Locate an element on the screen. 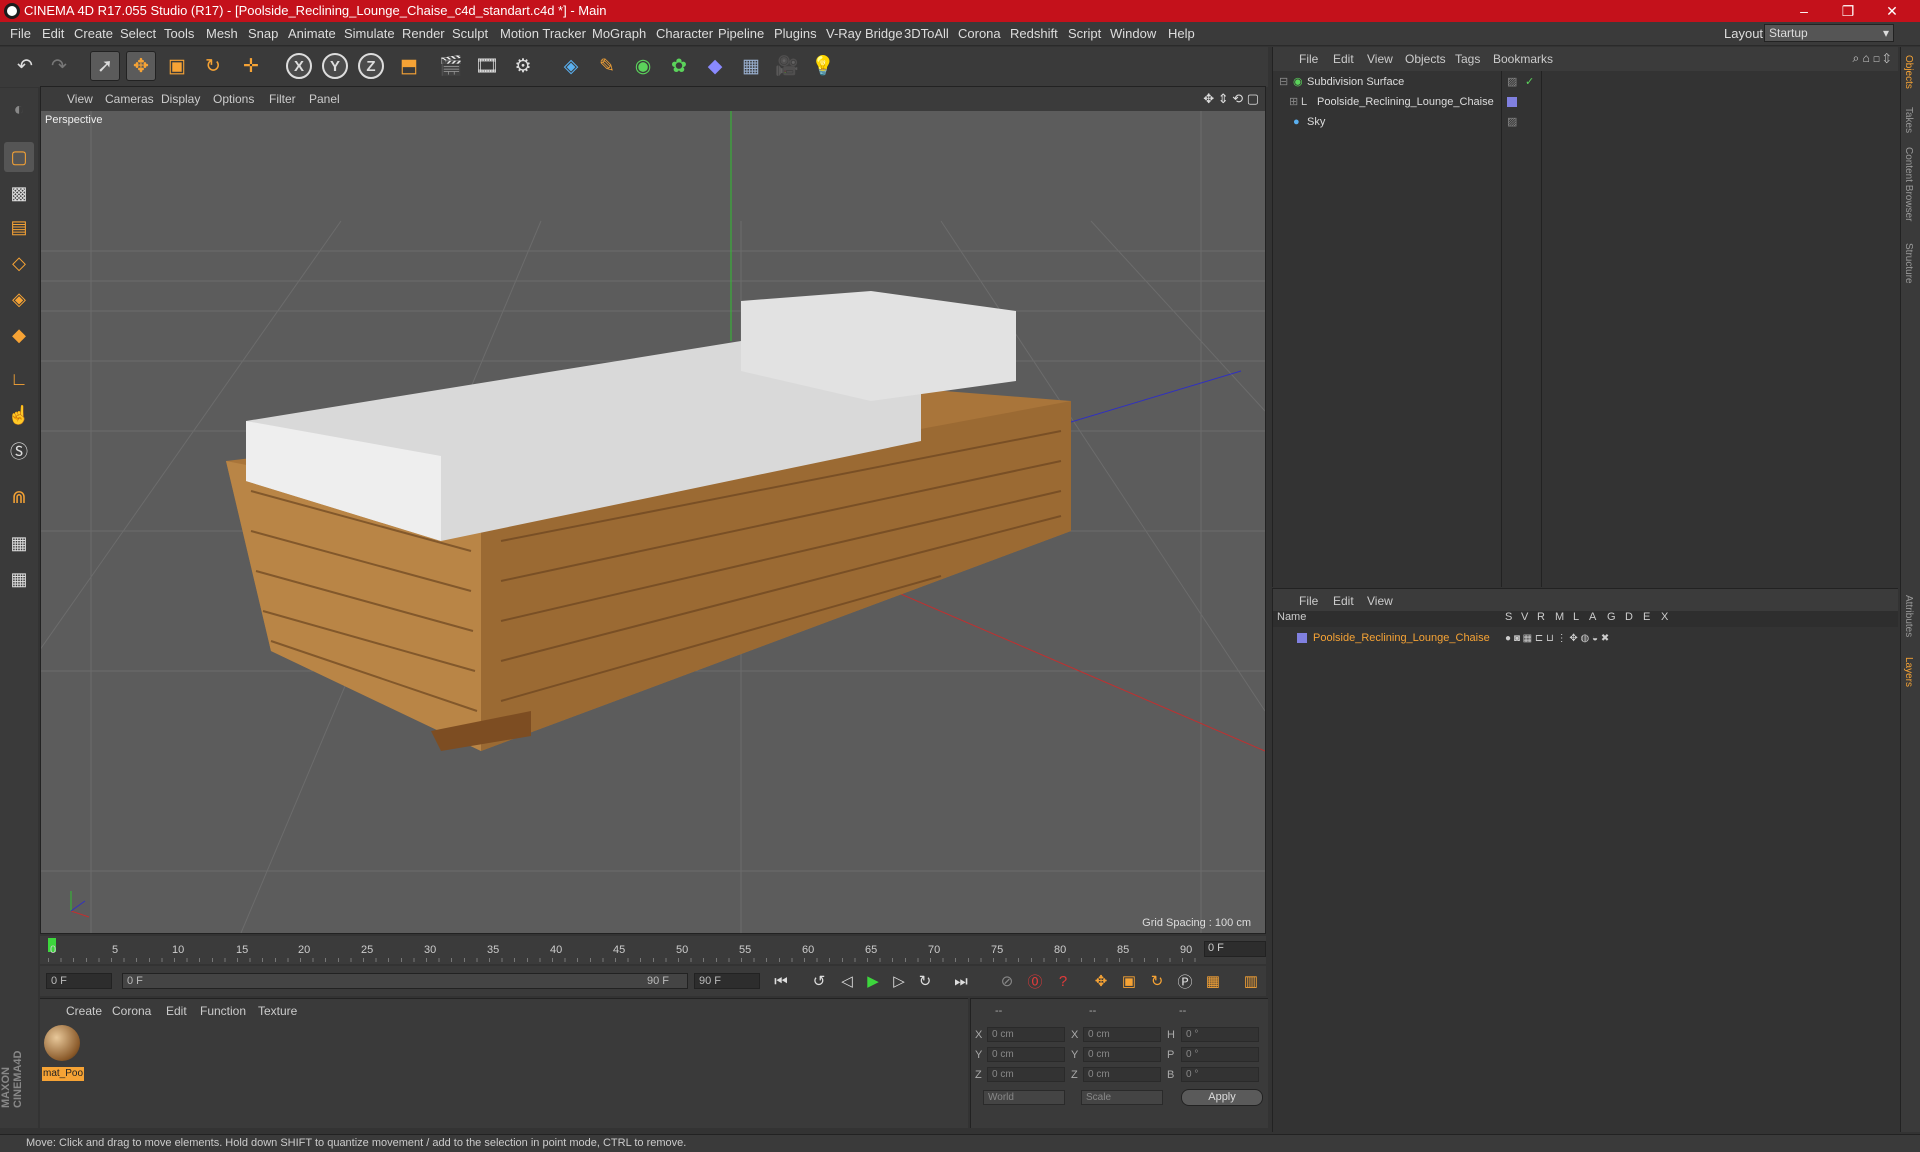  viewport-nav-icons: ✥ ⇕ ⟲ ▢ is located at coordinates (1231, 99).